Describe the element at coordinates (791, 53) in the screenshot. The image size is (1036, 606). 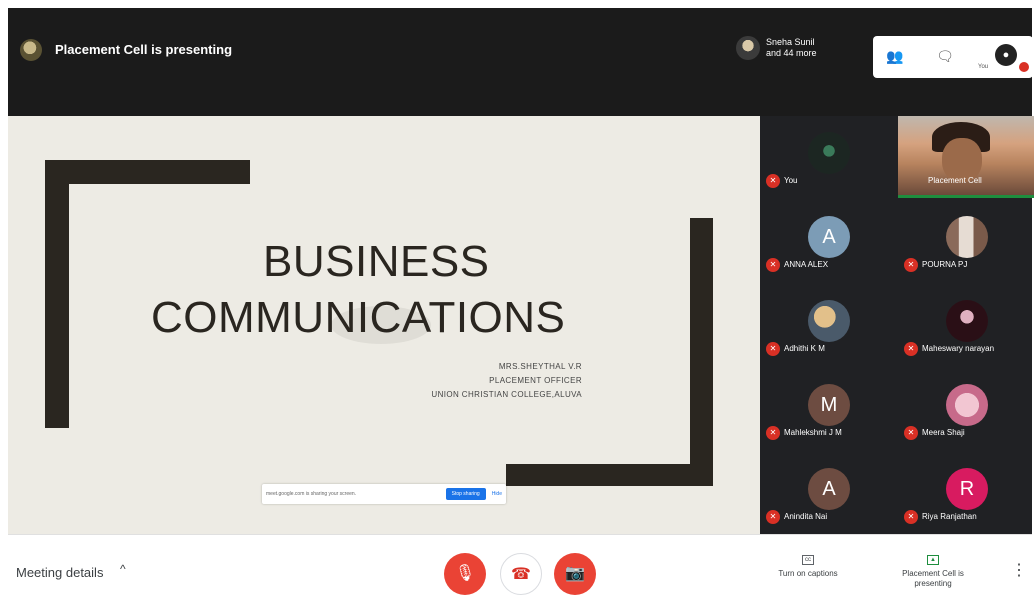
I see `participant-count: and 44 more` at that location.